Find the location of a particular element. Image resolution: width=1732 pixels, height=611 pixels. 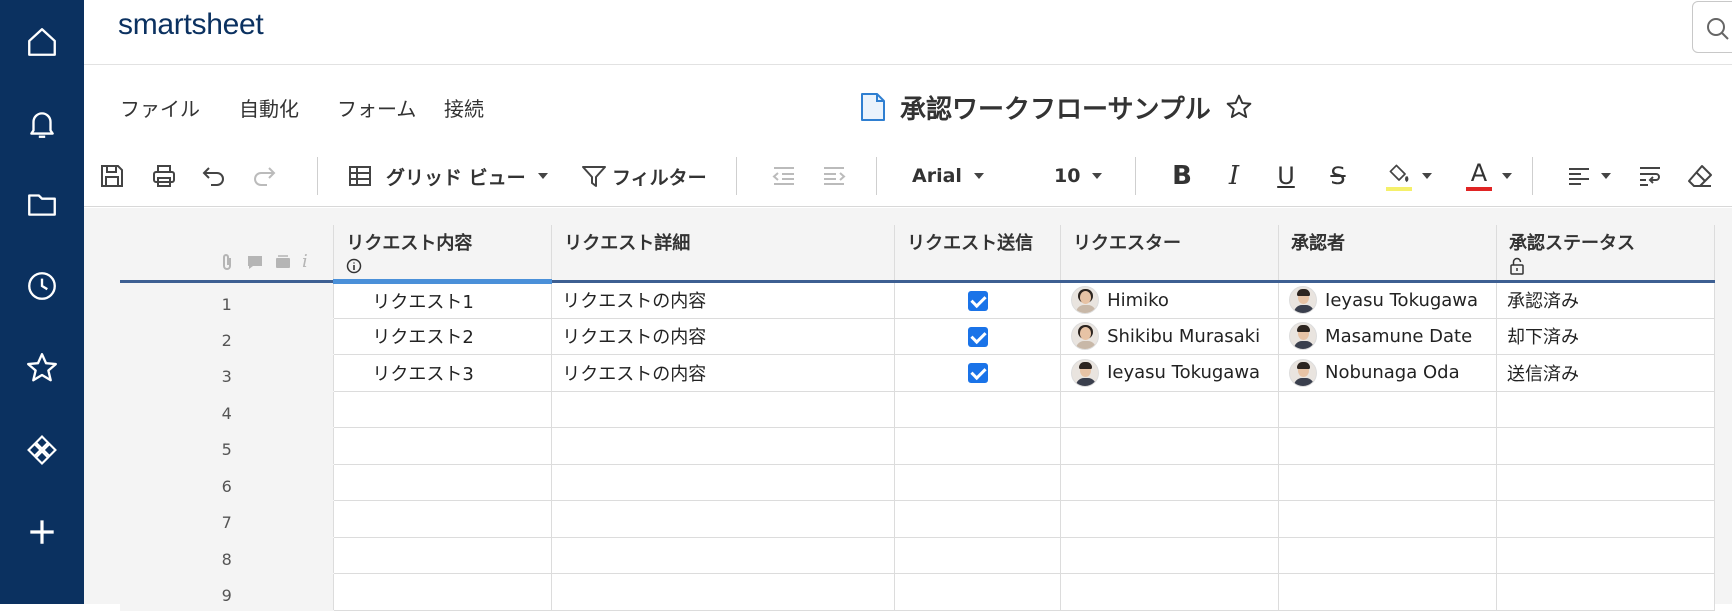

table-row: 6 is located at coordinates (917, 482).